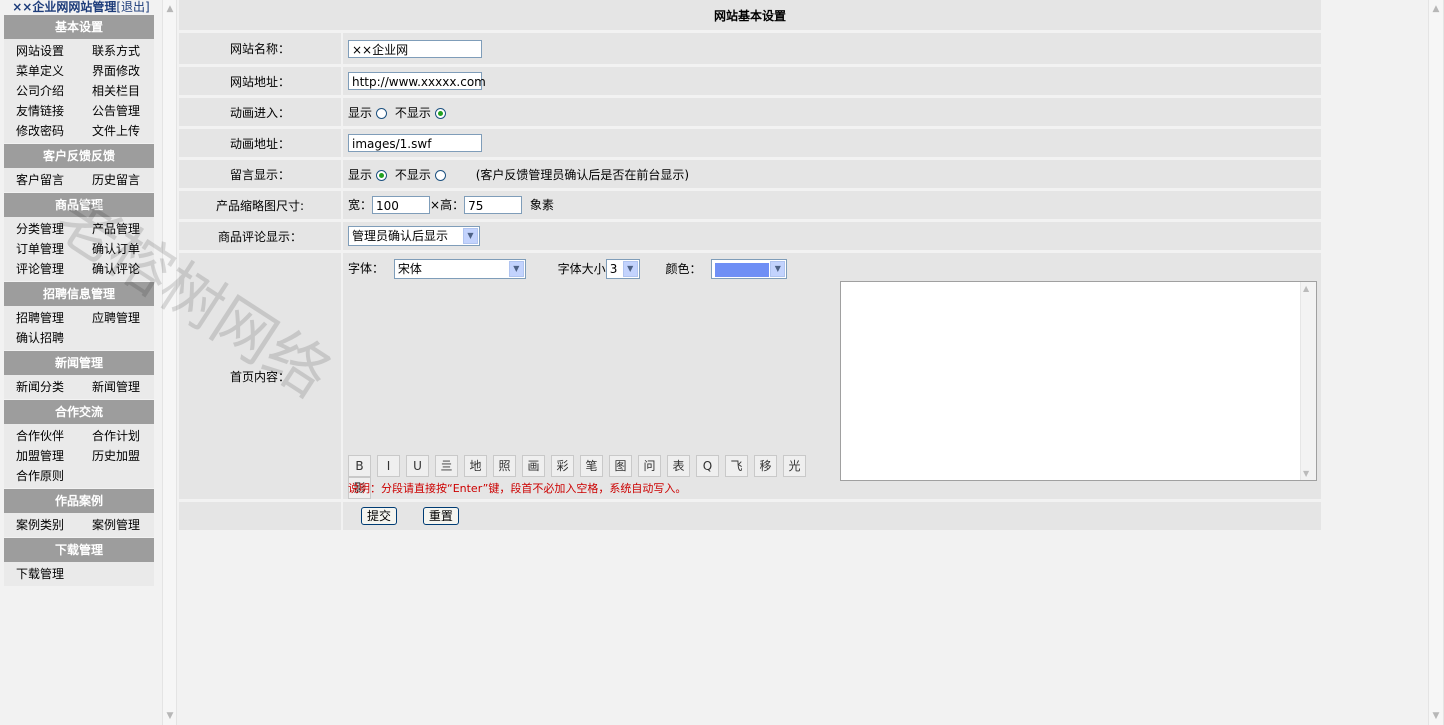  I want to click on nav-link: 确认招聘, so click(41, 338).